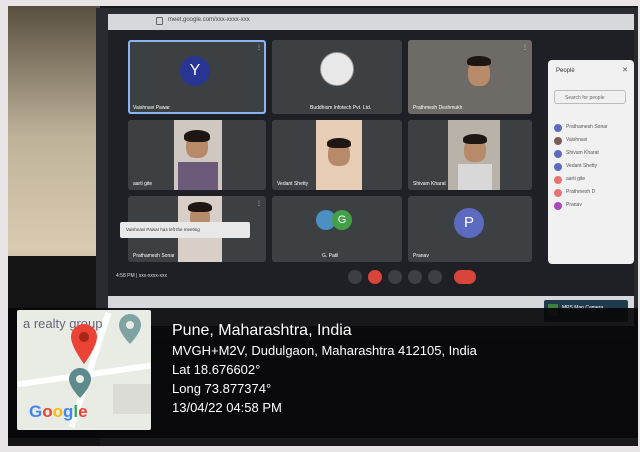 The width and height of the screenshot is (640, 452). I want to click on avatar: G, so click(342, 220).